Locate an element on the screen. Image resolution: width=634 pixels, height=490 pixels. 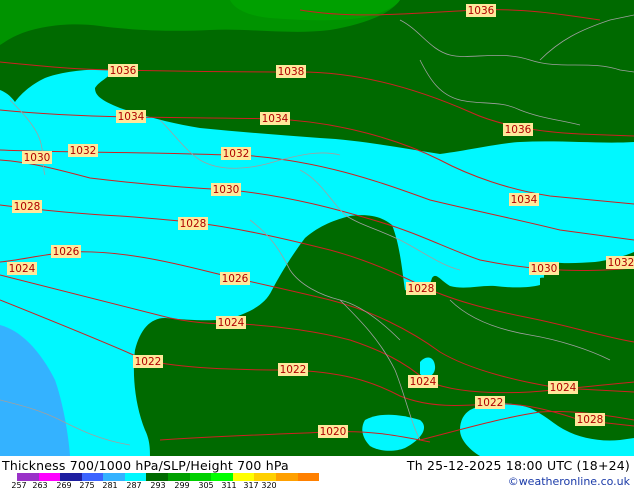
isobar-label: 1020 is located at coordinates (333, 431).